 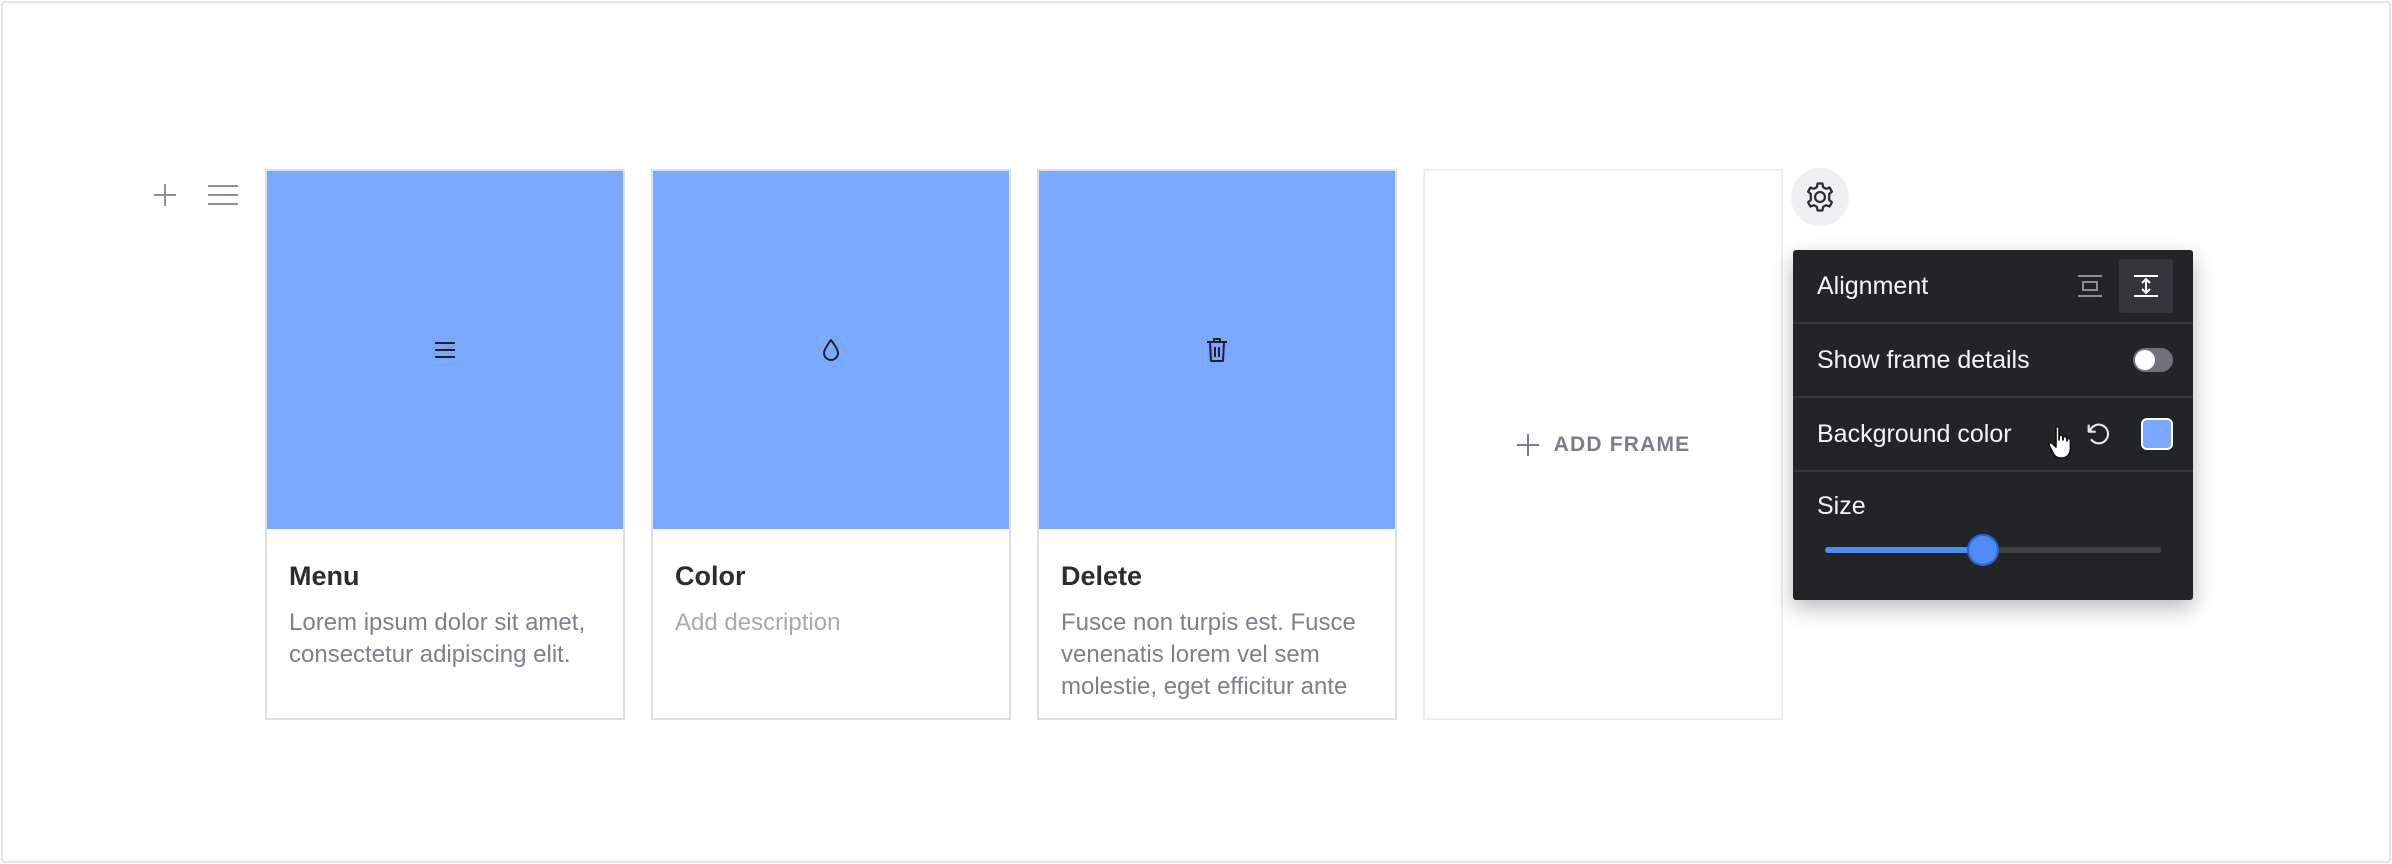 I want to click on background-color-row: Background color, so click(x=1993, y=435).